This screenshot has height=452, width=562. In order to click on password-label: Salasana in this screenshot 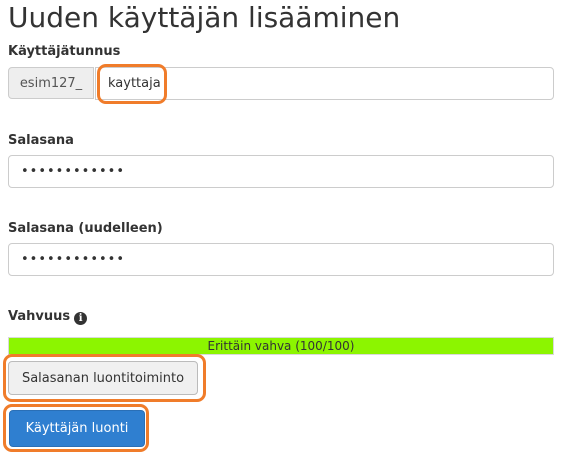, I will do `click(41, 140)`.